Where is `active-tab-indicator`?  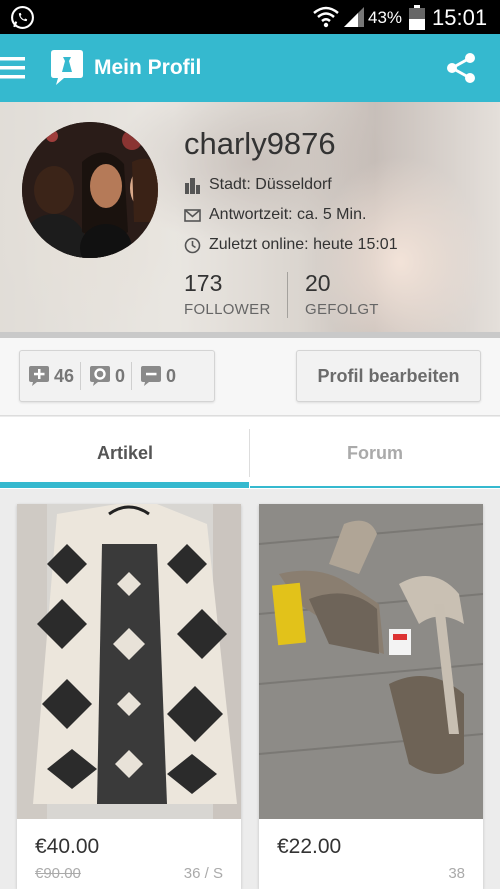 active-tab-indicator is located at coordinates (124, 485).